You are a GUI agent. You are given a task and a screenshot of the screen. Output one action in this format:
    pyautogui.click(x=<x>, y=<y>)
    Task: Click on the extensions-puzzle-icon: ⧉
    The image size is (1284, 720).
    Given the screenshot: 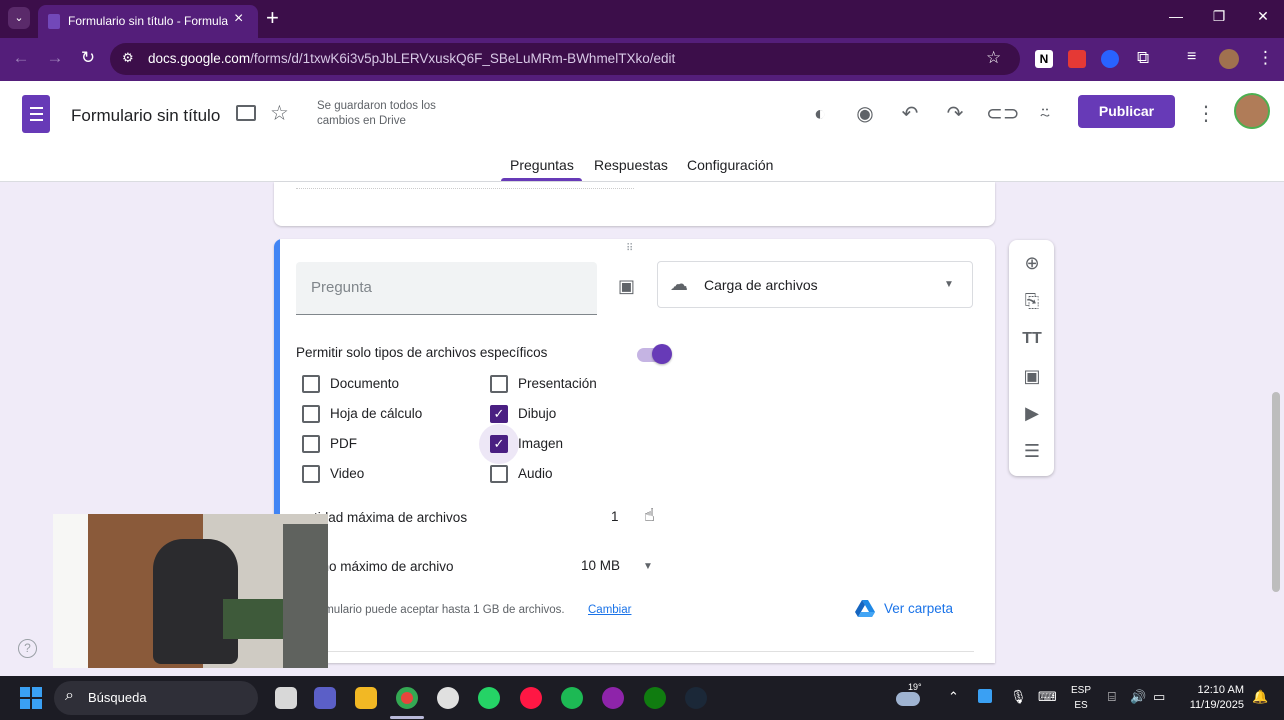 What is the action you would take?
    pyautogui.click(x=1143, y=58)
    